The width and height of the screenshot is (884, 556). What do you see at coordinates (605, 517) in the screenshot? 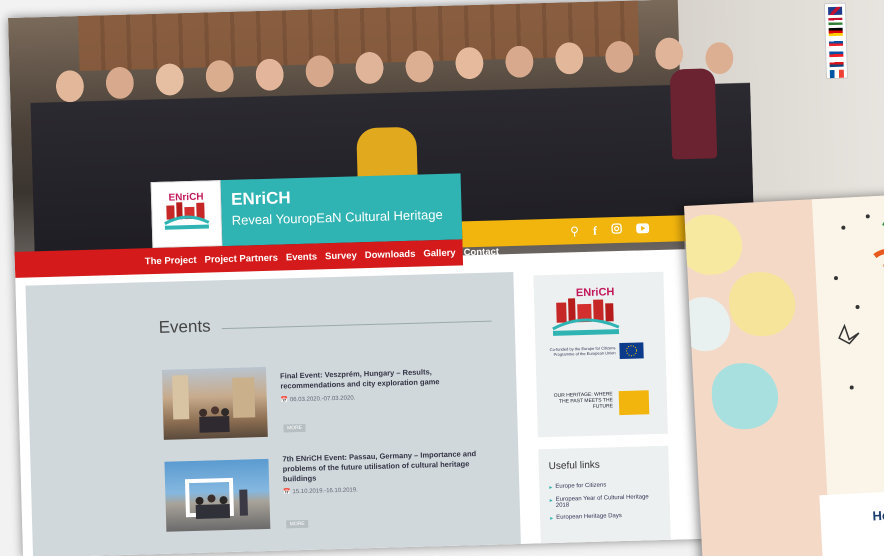
I see `useful-link: European Heritage Days` at bounding box center [605, 517].